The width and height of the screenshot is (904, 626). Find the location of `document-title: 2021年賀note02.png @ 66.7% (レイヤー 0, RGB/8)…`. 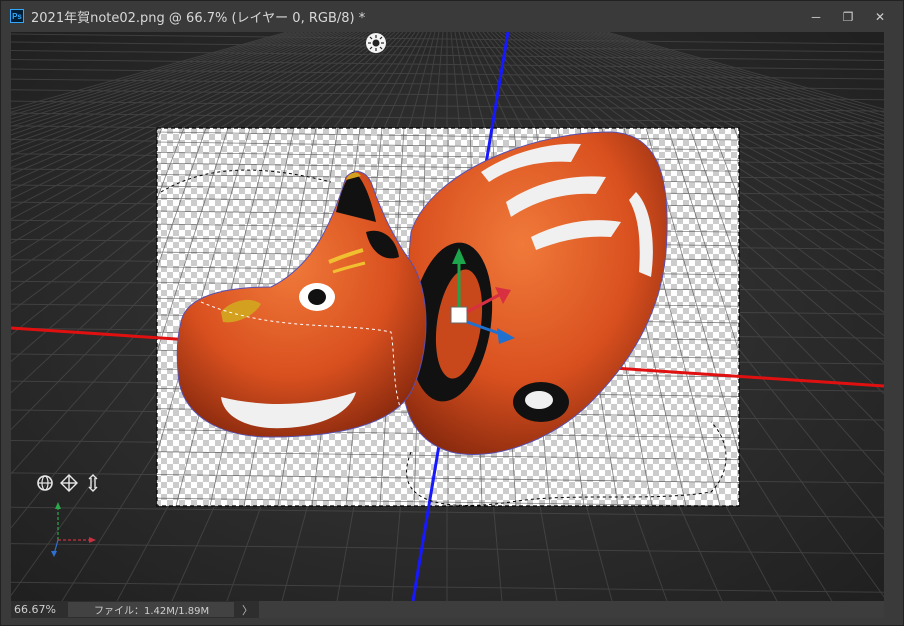

document-title: 2021年賀note02.png @ 66.7% (レイヤー 0, RGB/8)… is located at coordinates (198, 18).